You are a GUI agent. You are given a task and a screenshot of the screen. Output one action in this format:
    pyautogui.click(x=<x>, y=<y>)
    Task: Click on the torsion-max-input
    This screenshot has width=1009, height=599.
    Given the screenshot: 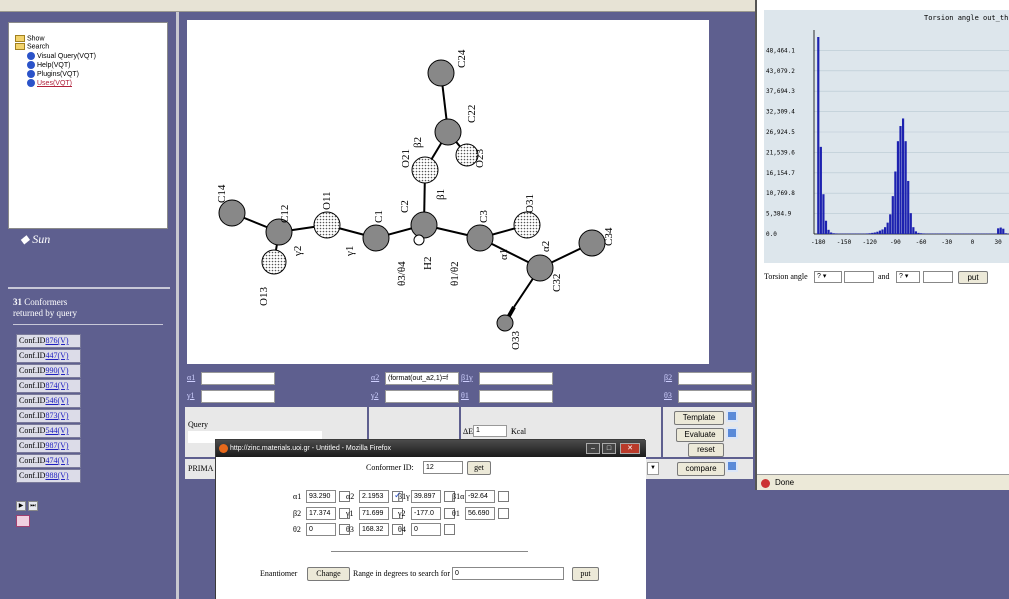 What is the action you would take?
    pyautogui.click(x=938, y=277)
    